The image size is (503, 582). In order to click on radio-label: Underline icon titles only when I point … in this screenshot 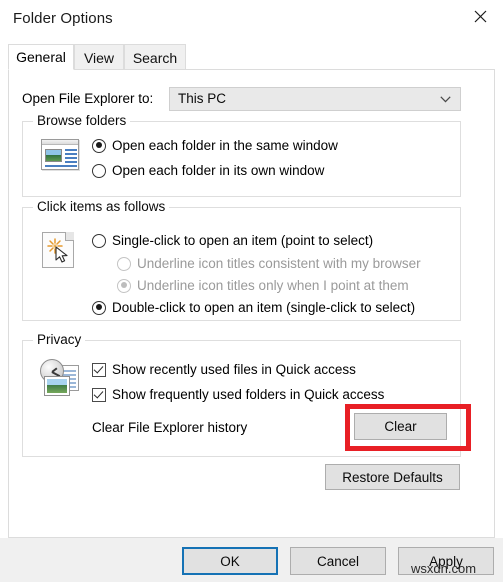, I will do `click(273, 285)`.